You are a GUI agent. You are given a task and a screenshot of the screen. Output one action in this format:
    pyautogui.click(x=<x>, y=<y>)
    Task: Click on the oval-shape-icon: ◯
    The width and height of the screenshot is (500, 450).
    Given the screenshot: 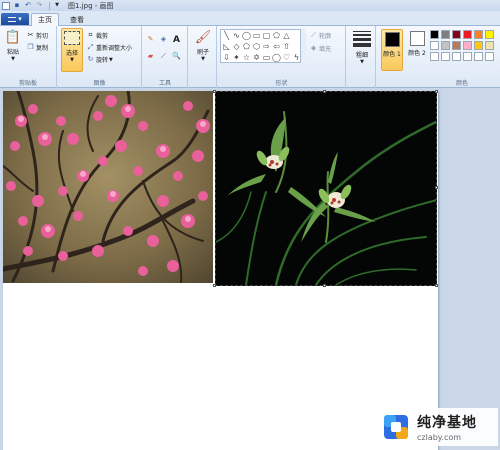 What is the action you would take?
    pyautogui.click(x=246, y=35)
    